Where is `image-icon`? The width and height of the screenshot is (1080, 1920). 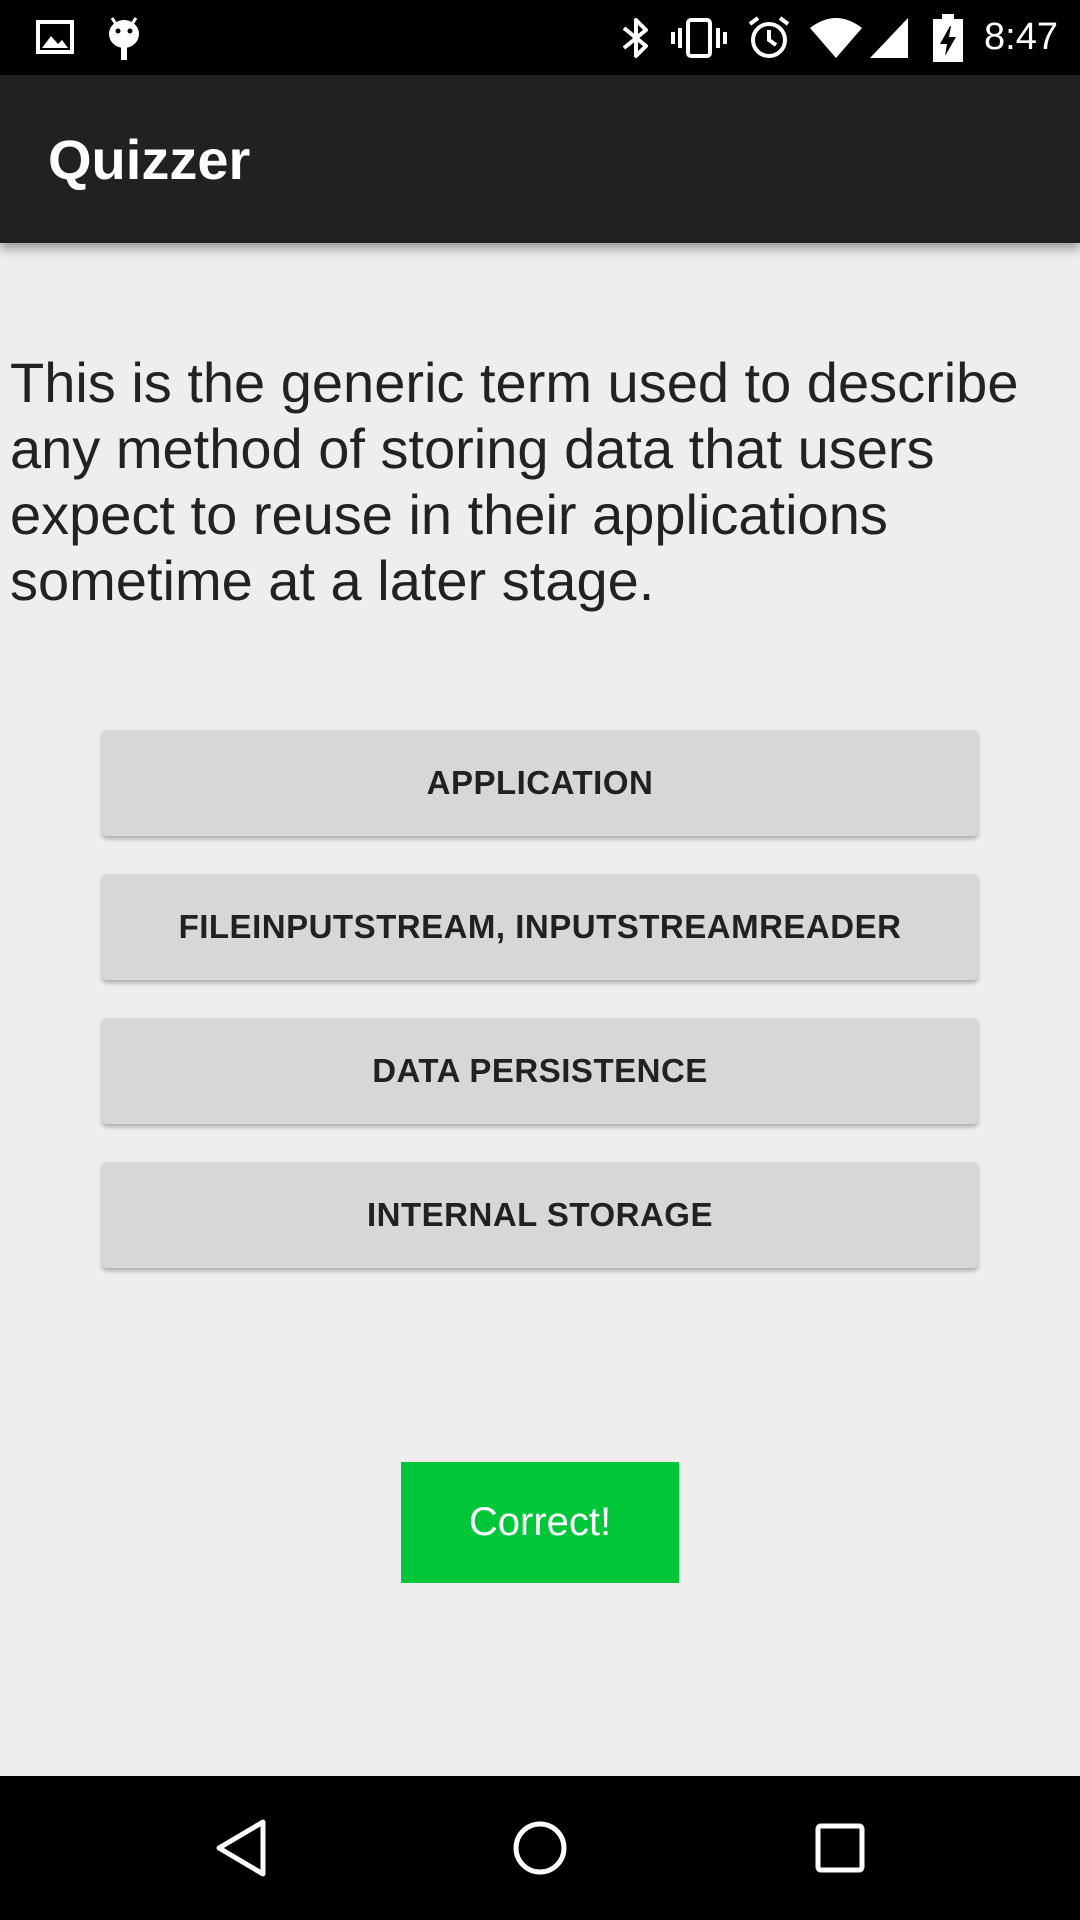 image-icon is located at coordinates (55, 39).